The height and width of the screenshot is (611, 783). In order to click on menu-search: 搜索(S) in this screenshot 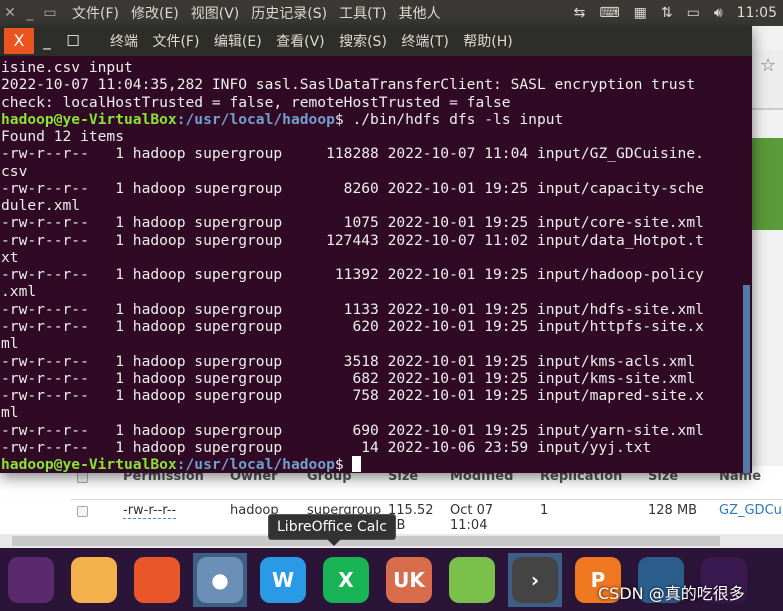, I will do `click(363, 42)`.